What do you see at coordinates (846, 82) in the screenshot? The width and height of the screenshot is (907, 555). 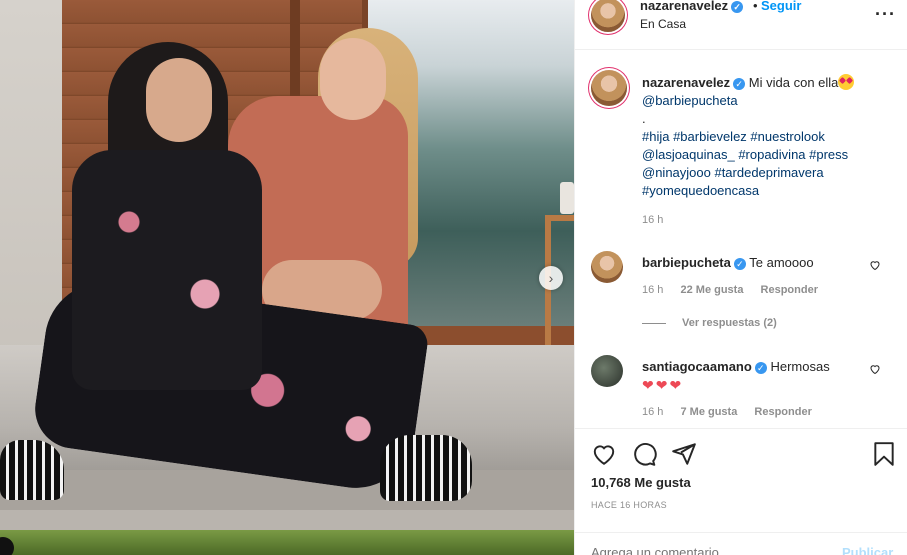 I see `heart-eyes-emoji-icon` at bounding box center [846, 82].